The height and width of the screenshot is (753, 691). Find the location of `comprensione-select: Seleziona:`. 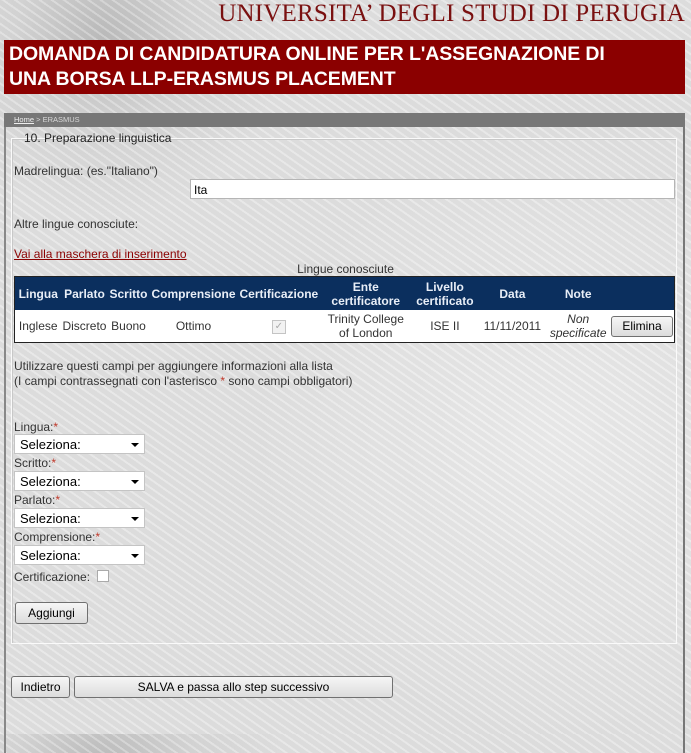

comprensione-select: Seleziona: is located at coordinates (79, 555).